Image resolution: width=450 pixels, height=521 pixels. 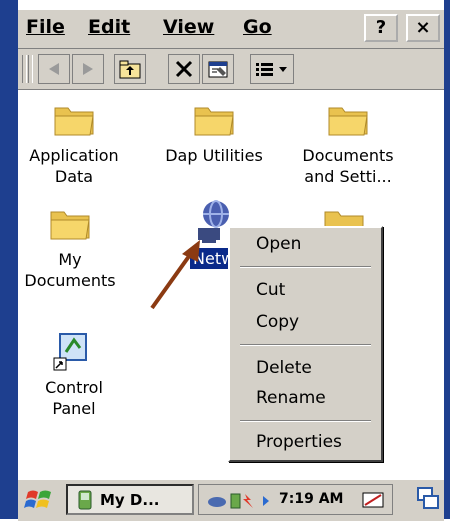 I want to click on menu-edit-label: Edit, so click(x=109, y=27).